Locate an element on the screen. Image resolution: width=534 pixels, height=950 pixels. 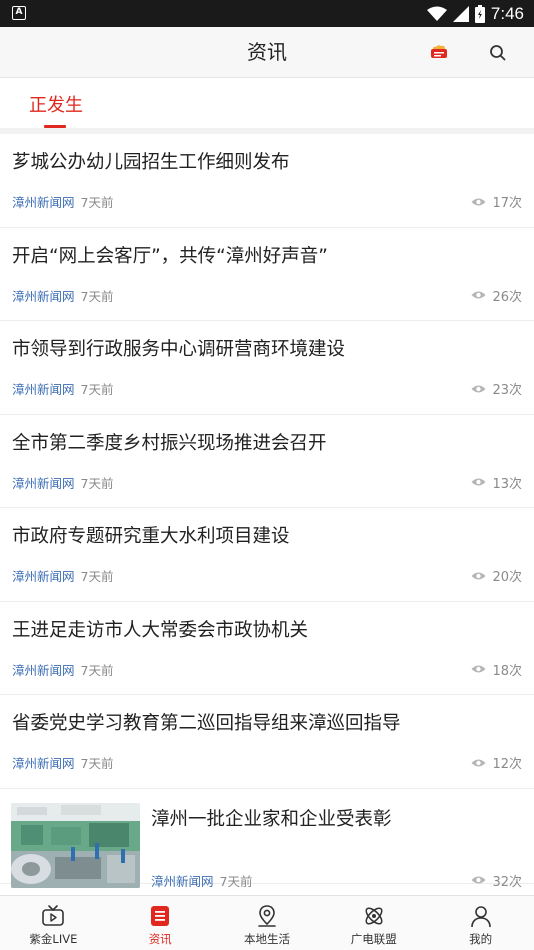
view-count-value: 26次 is located at coordinates (507, 297).